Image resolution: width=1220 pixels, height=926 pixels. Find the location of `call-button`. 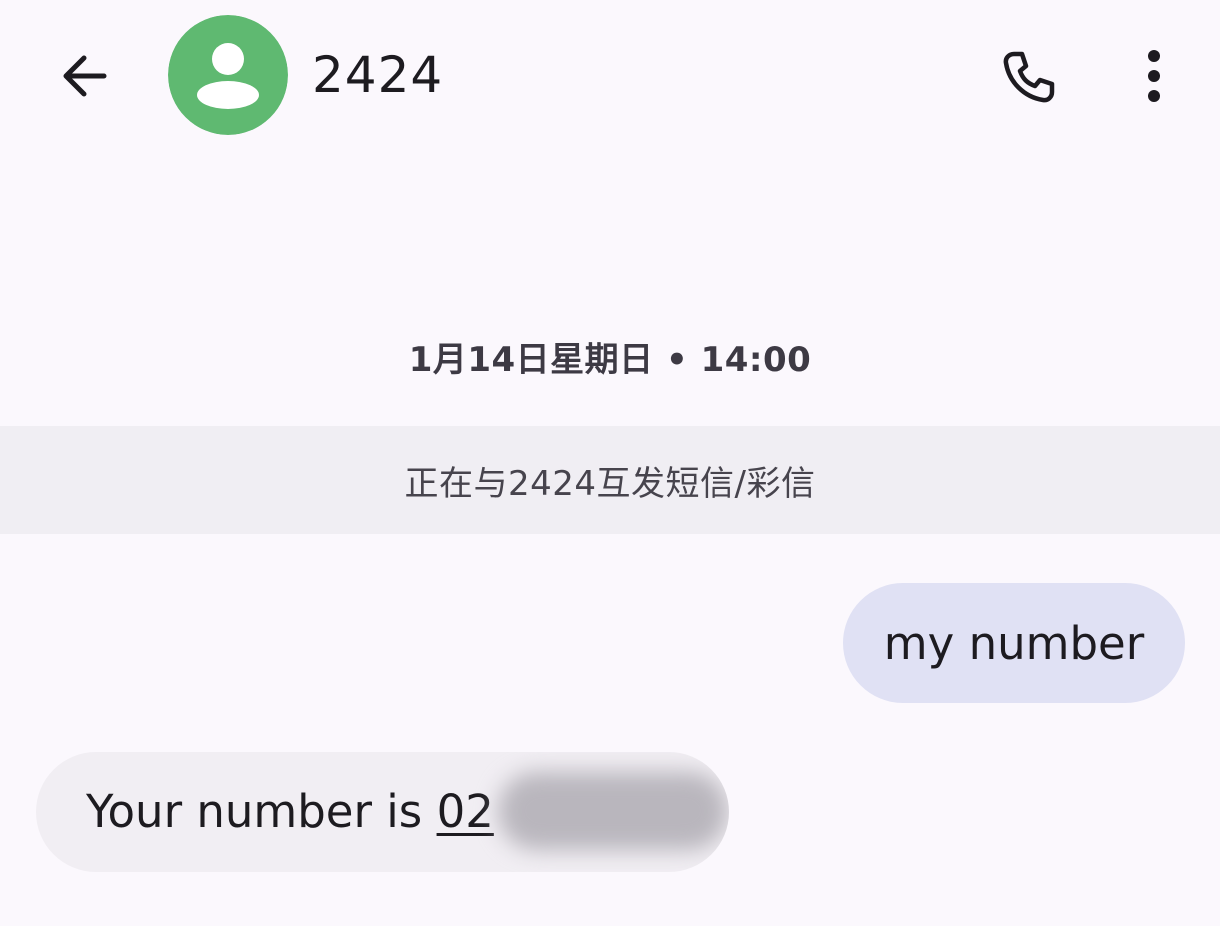

call-button is located at coordinates (1028, 78).